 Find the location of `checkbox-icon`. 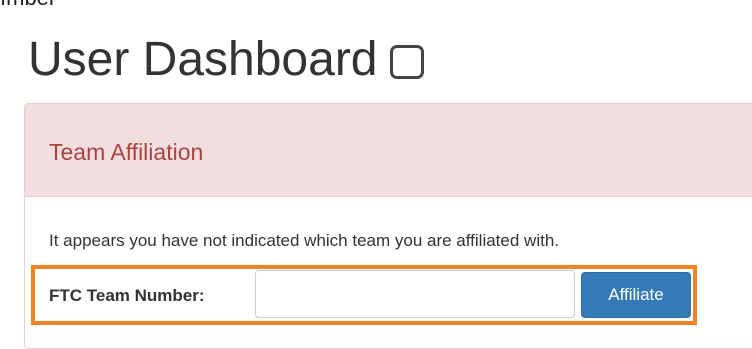

checkbox-icon is located at coordinates (406, 62).